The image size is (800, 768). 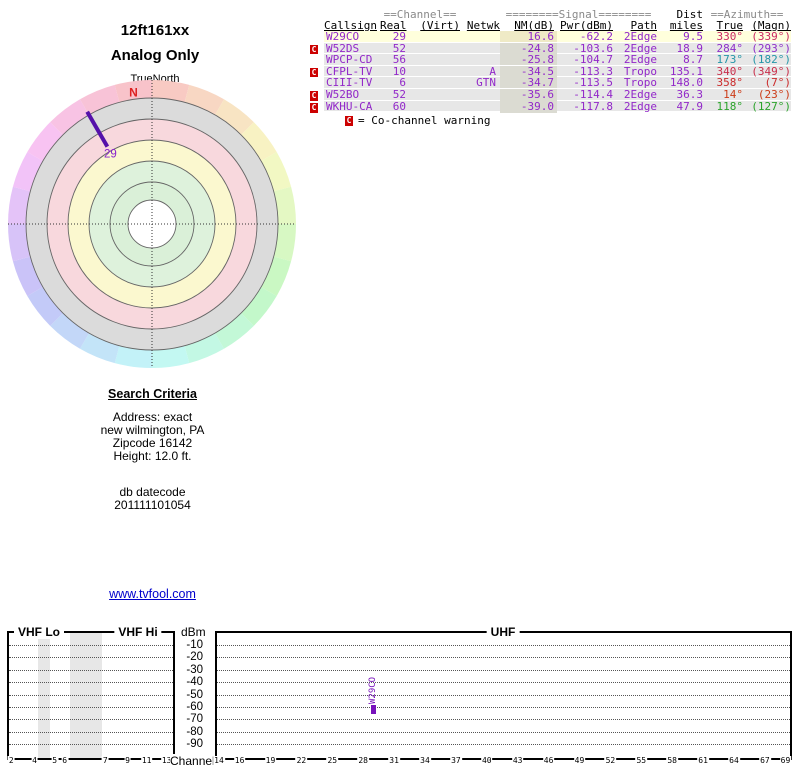 What do you see at coordinates (343, 36) in the screenshot?
I see `cell-callsign: W29CO` at bounding box center [343, 36].